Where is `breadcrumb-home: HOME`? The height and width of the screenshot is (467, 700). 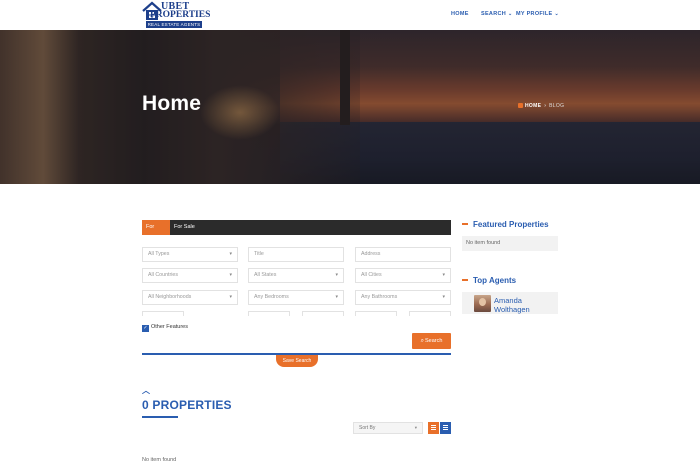 breadcrumb-home: HOME is located at coordinates (533, 106).